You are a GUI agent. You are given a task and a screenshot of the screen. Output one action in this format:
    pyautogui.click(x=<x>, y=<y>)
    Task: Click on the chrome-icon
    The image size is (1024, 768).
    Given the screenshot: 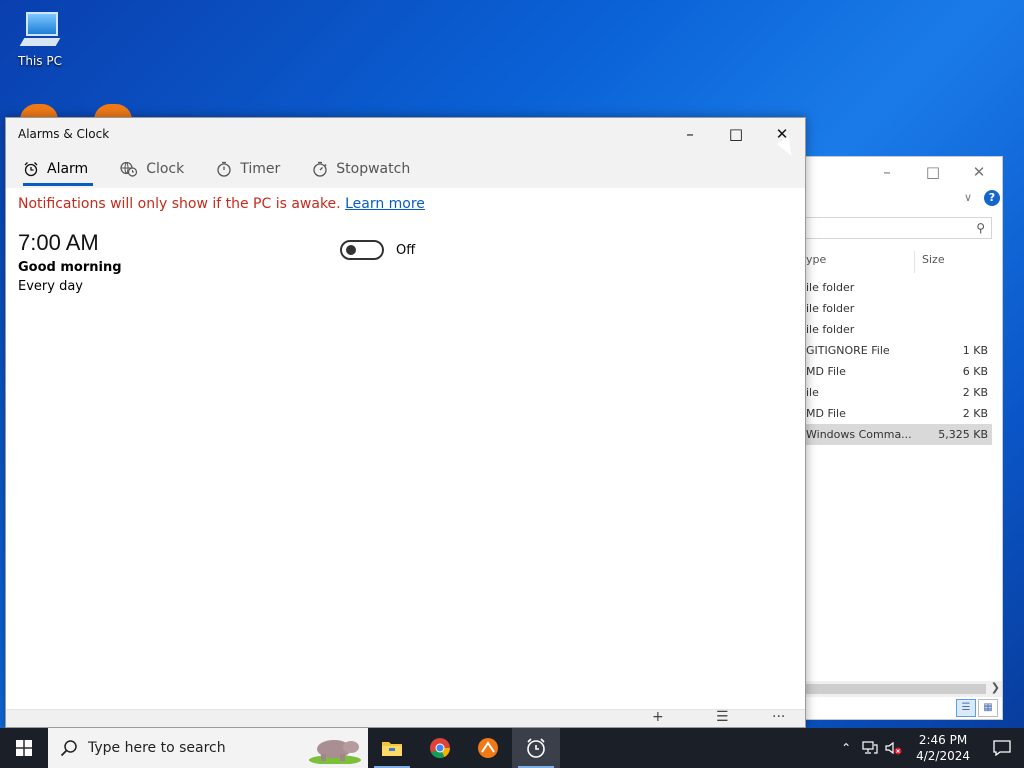 What is the action you would take?
    pyautogui.click(x=440, y=748)
    